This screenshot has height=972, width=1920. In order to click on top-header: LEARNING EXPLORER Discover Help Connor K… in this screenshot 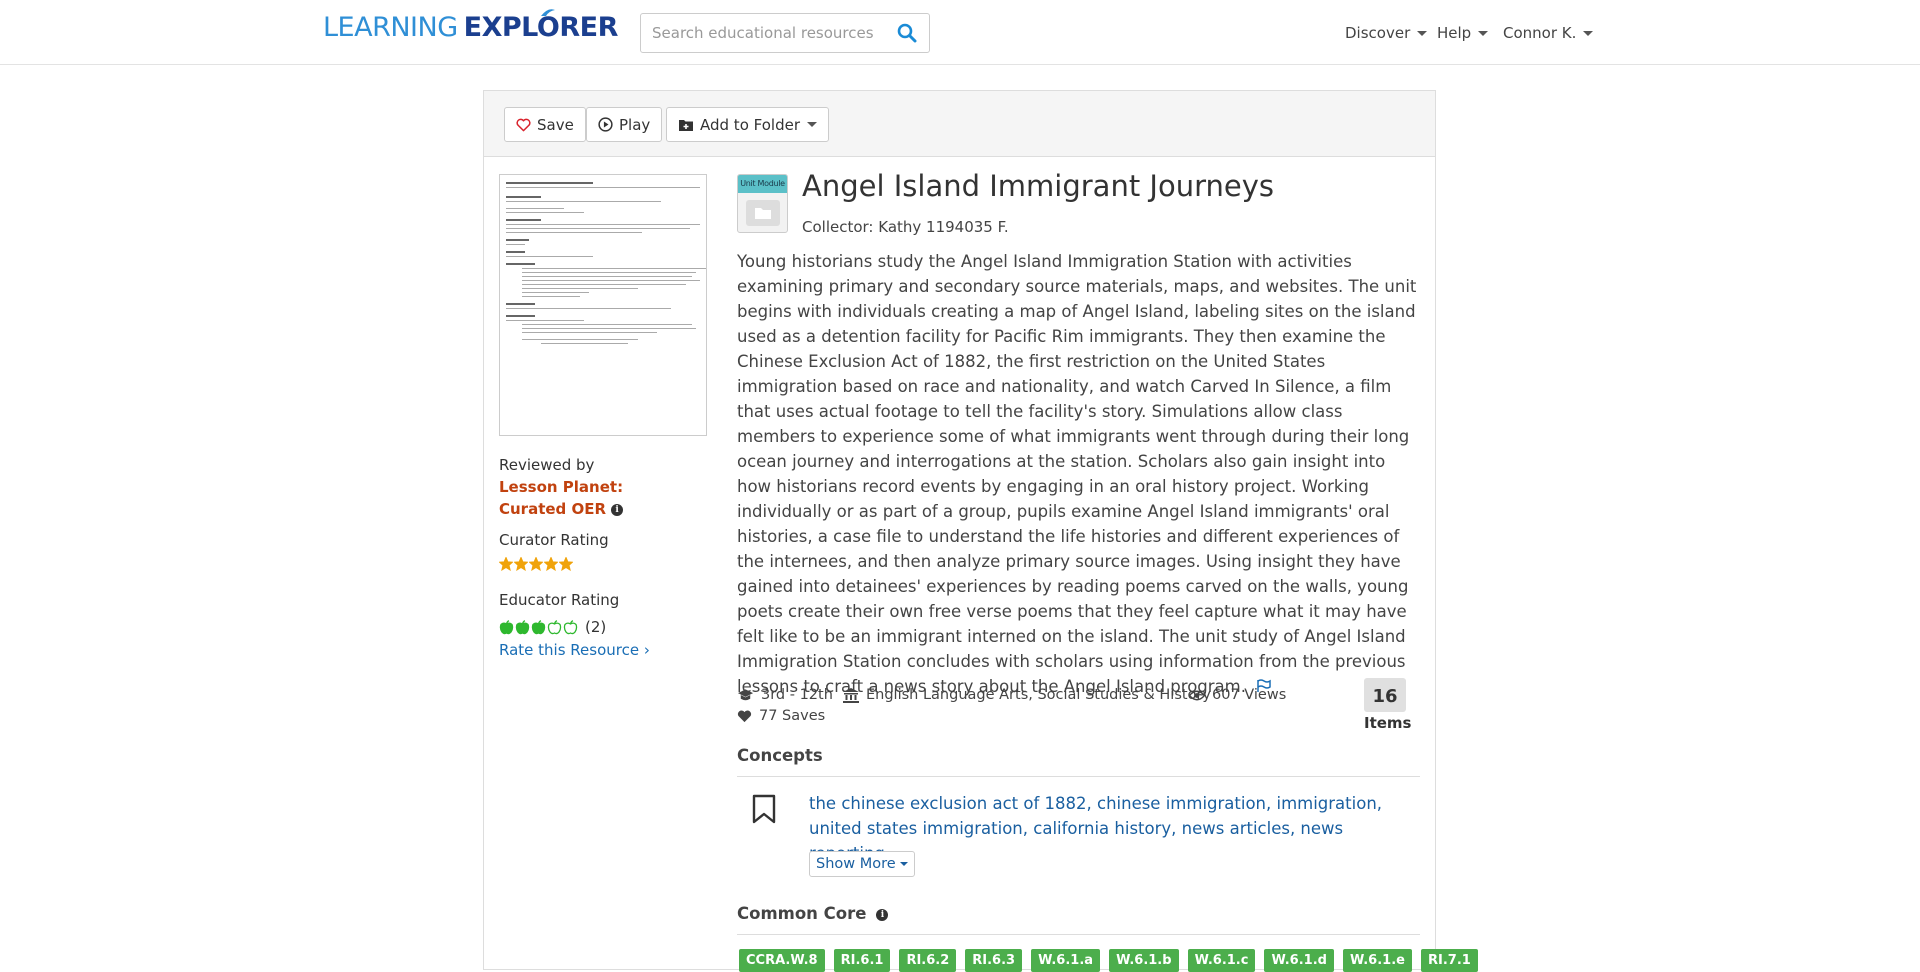, I will do `click(960, 32)`.